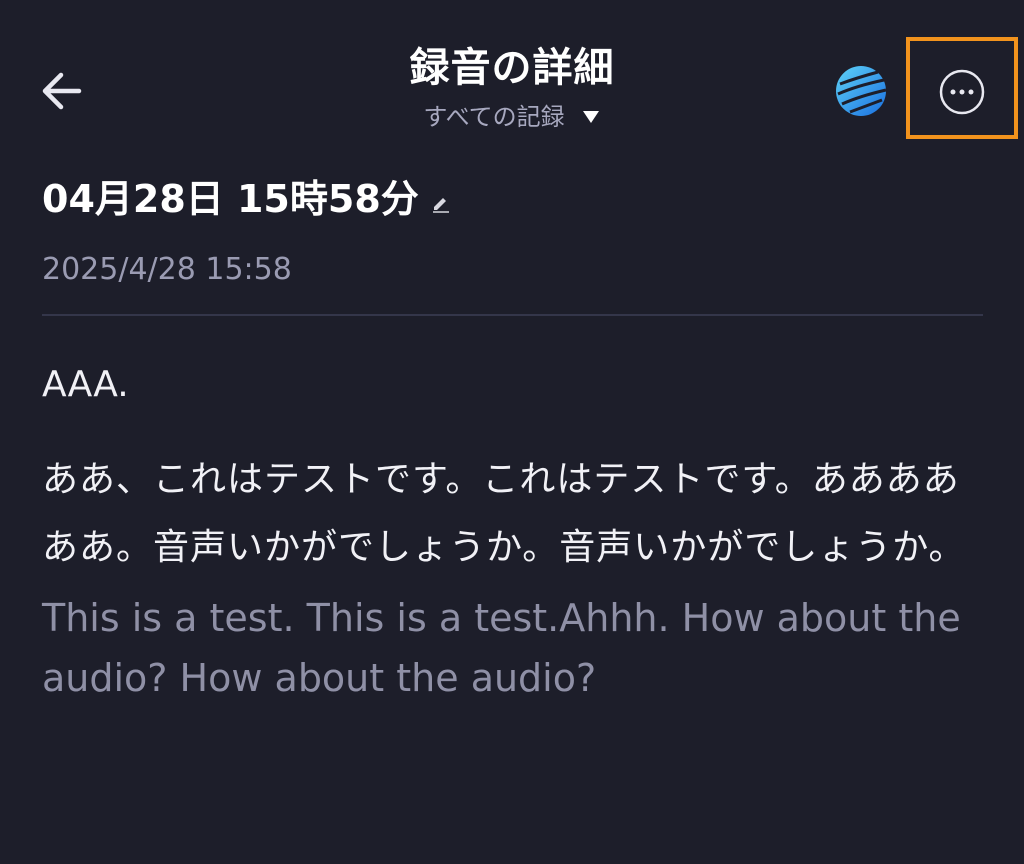 The image size is (1024, 864). I want to click on more-horizontal-icon, so click(962, 92).